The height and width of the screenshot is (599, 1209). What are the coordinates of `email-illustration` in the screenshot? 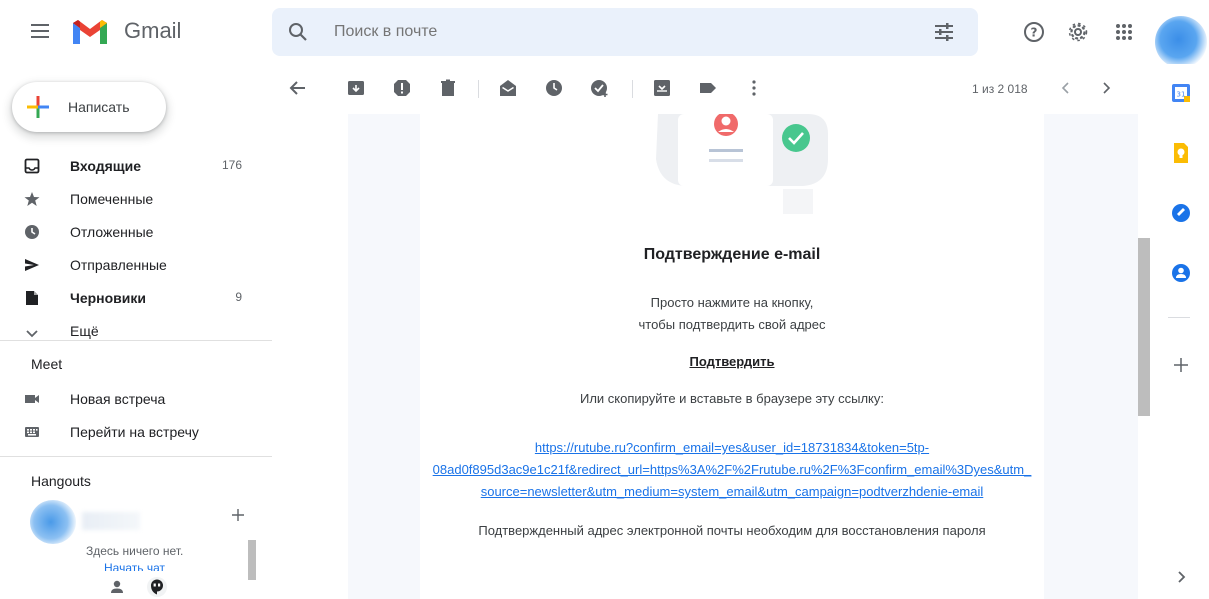 It's located at (742, 164).